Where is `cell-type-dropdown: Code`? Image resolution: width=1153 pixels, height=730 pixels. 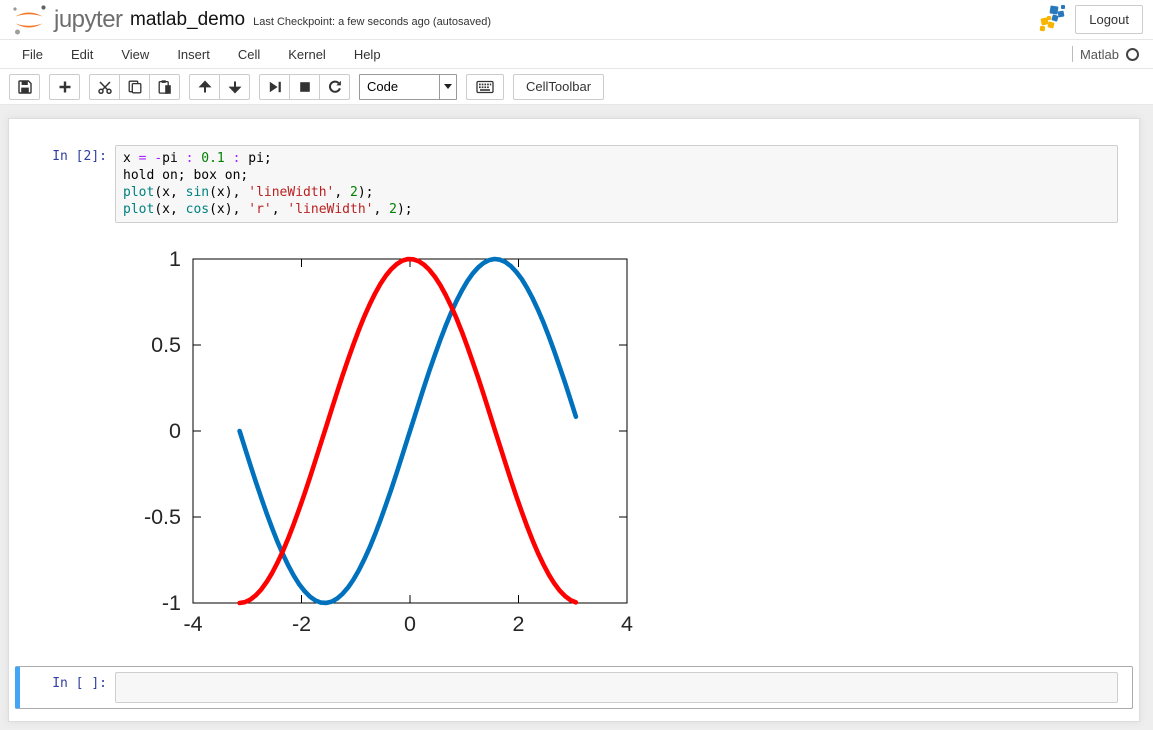
cell-type-dropdown: Code is located at coordinates (408, 86).